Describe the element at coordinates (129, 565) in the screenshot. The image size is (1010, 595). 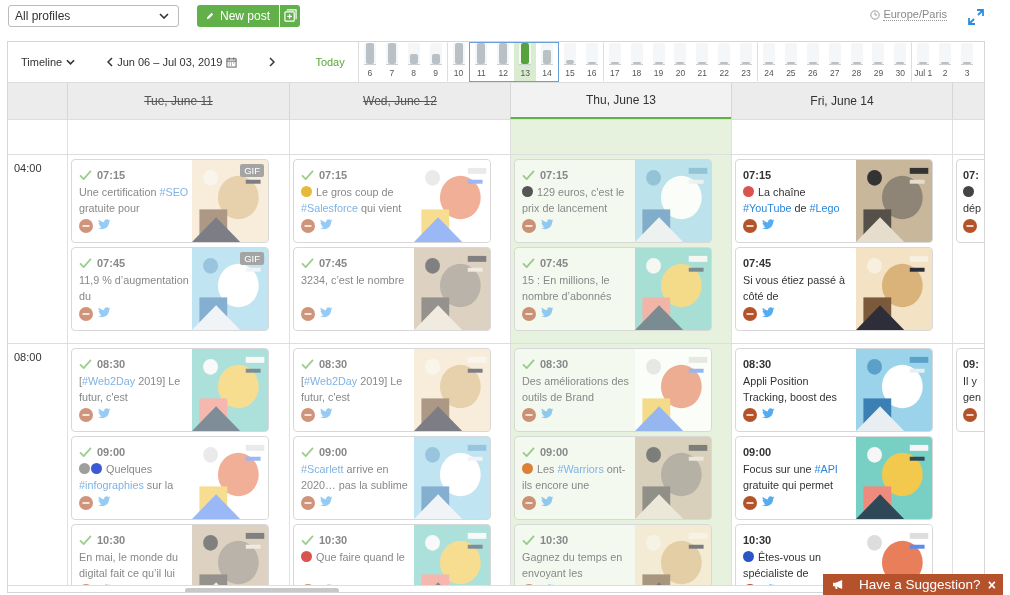
I see `post-text: En mai, le monde du digital fait ce qu’il lui` at that location.